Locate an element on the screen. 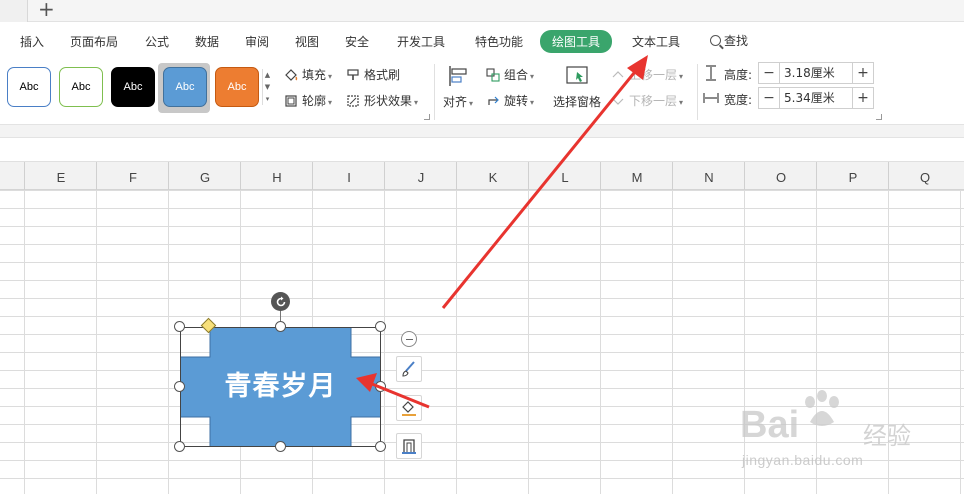 Image resolution: width=964 pixels, height=494 pixels. column-header-g: G is located at coordinates (205, 177).